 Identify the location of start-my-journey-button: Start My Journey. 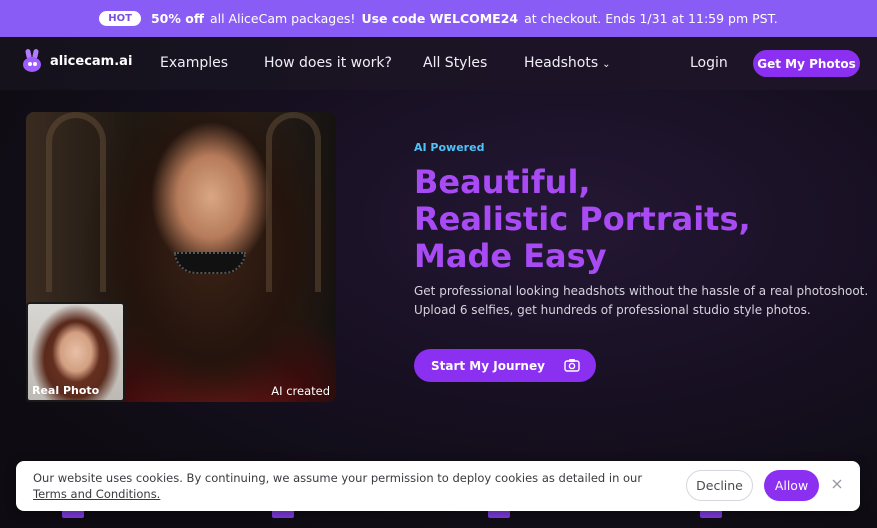
(505, 365).